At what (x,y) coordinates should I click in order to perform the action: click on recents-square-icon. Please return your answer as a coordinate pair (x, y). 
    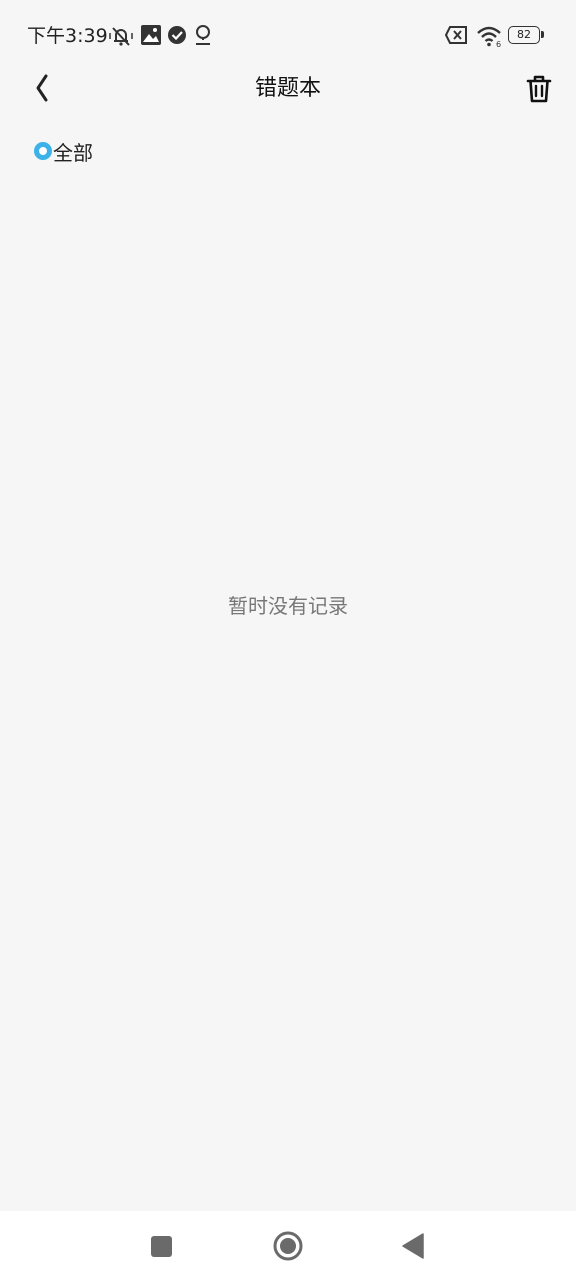
    Looking at the image, I should click on (161, 1246).